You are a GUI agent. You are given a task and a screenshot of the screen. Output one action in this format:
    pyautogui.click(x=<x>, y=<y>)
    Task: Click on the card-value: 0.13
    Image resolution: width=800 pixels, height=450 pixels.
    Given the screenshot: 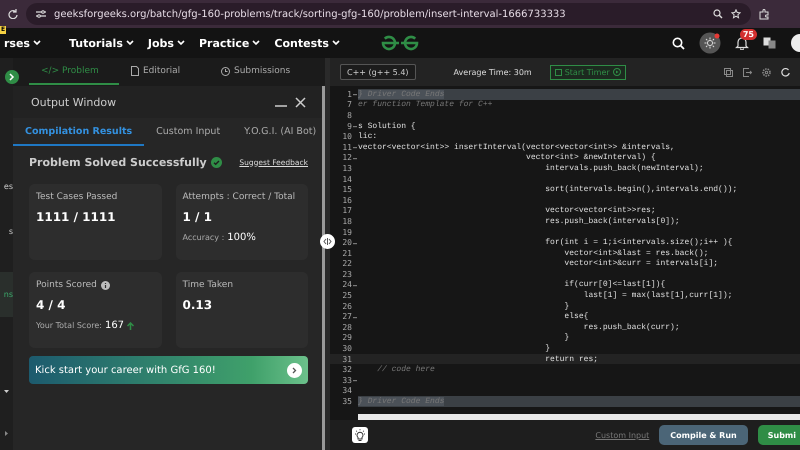 What is the action you would take?
    pyautogui.click(x=198, y=305)
    